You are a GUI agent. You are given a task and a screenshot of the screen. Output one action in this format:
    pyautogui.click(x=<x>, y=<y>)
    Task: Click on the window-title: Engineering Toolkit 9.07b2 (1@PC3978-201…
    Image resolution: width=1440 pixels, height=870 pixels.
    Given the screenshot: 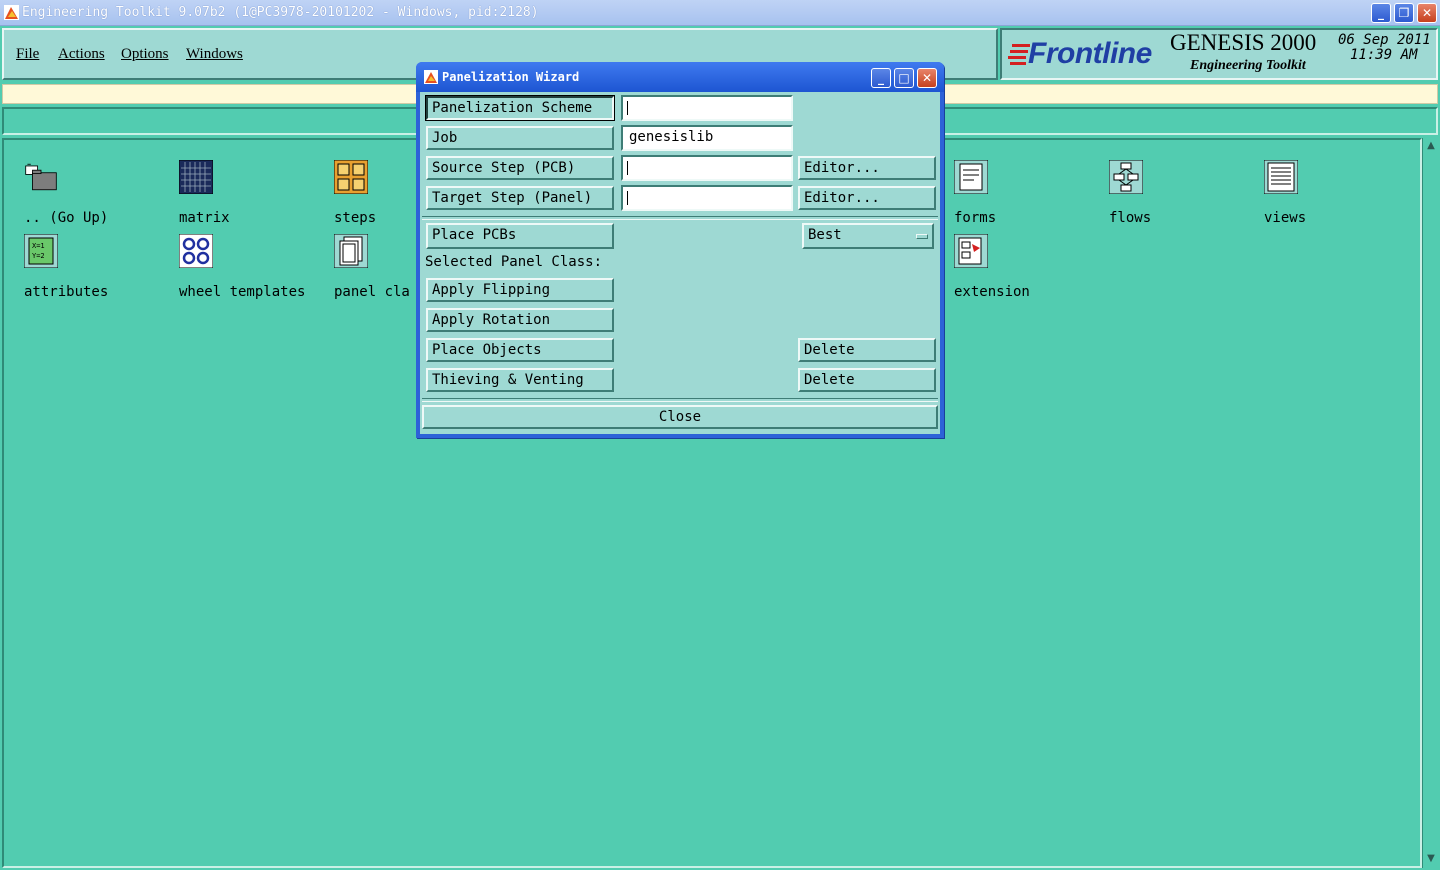 What is the action you would take?
    pyautogui.click(x=280, y=12)
    